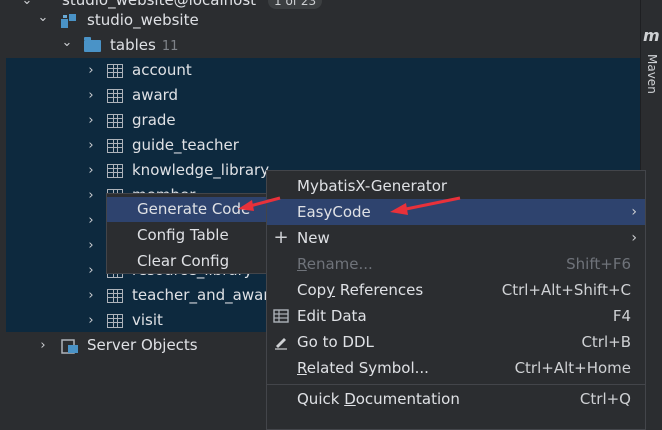  I want to click on tree-row-schema: ⌄ studio_website, so click(320, 20).